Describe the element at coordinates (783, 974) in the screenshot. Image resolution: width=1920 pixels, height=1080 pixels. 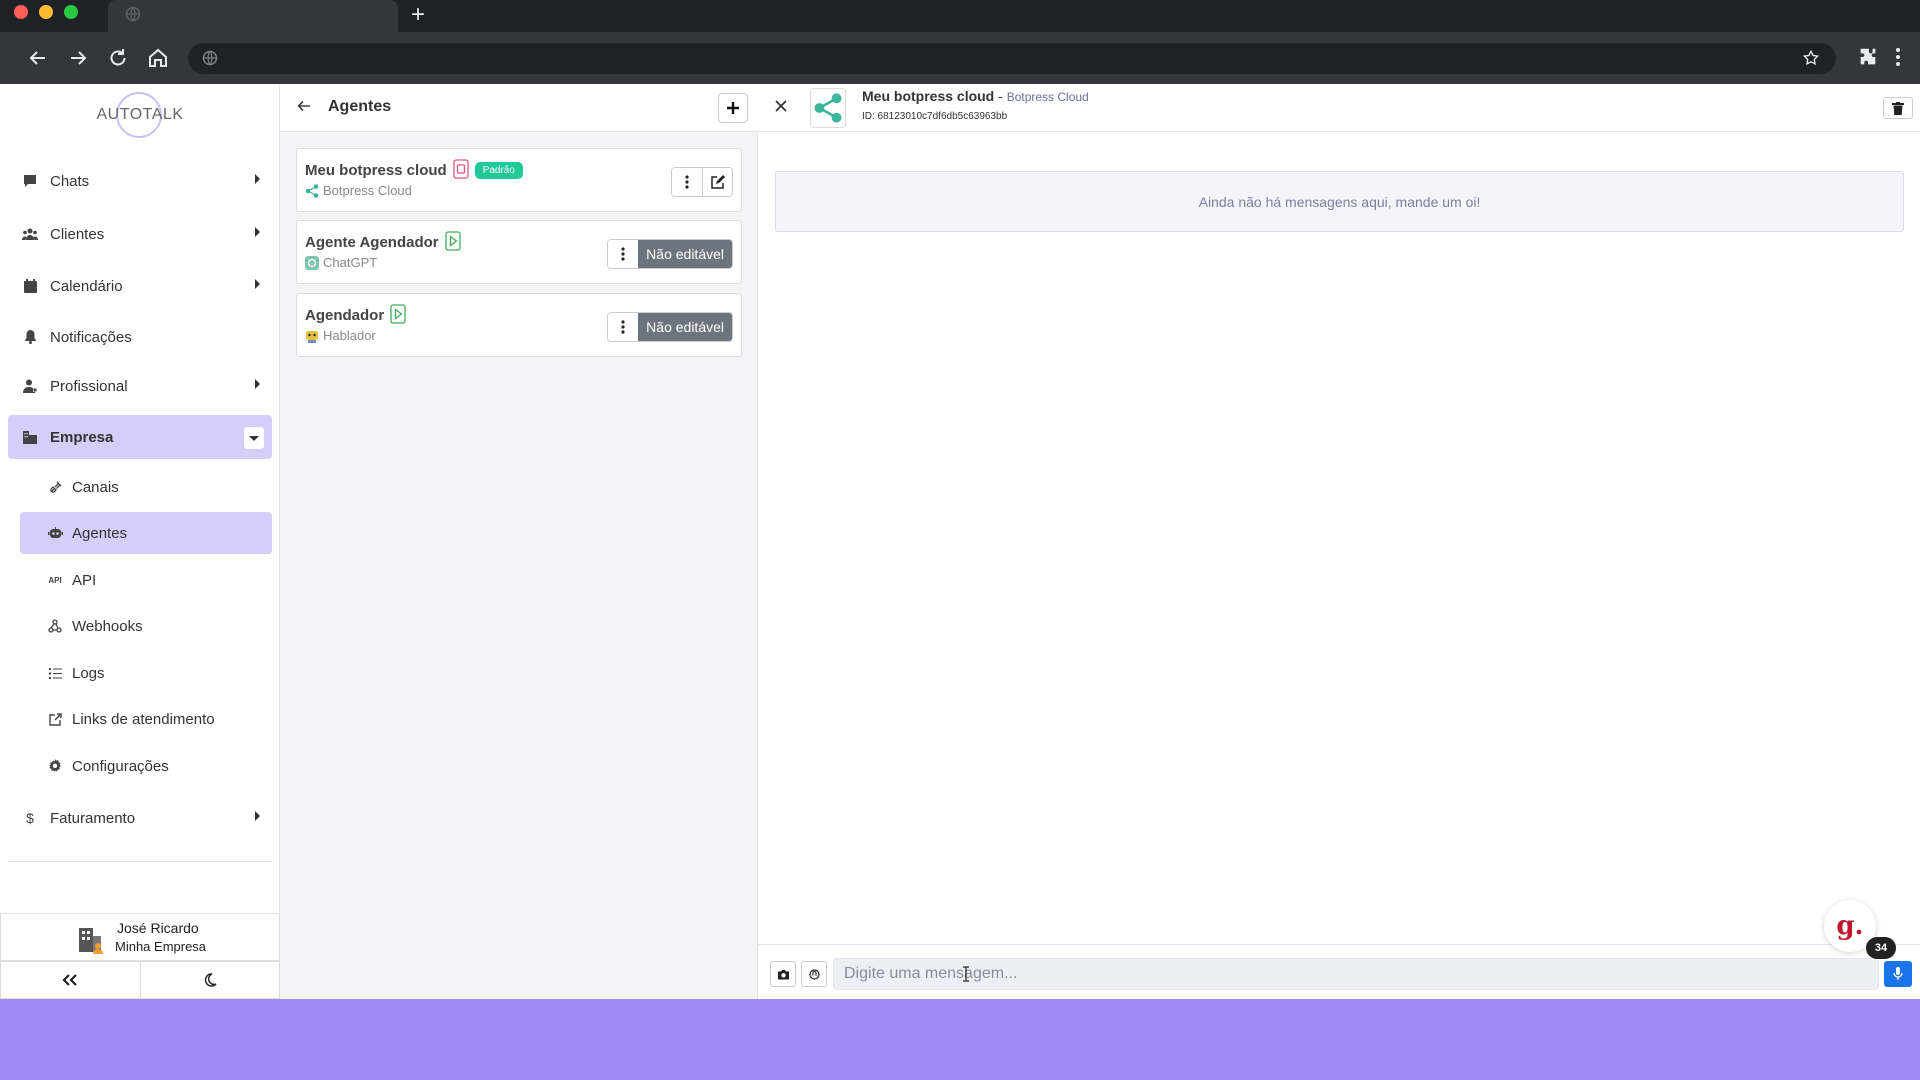
I see `camera-button` at that location.